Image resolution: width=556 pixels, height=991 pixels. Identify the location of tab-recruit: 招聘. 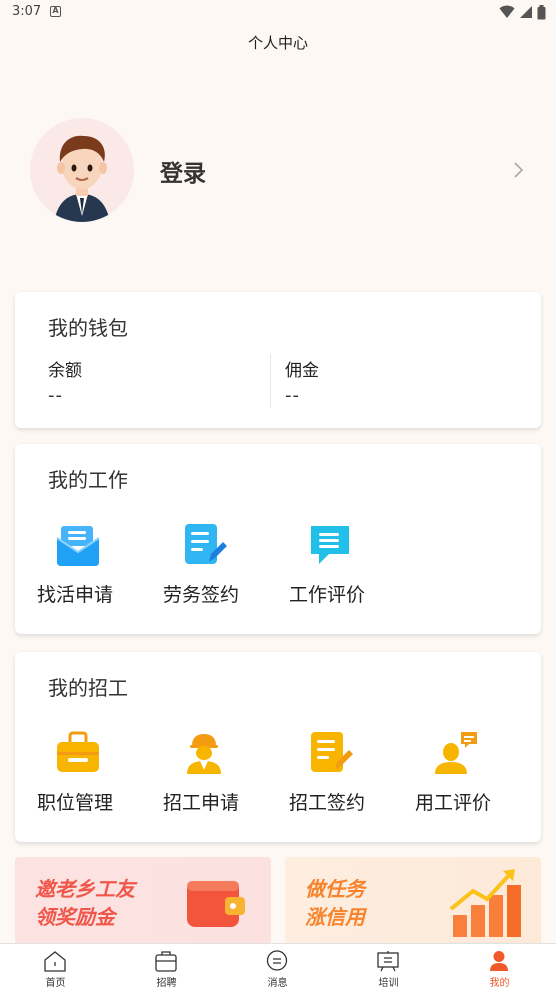
(166, 967).